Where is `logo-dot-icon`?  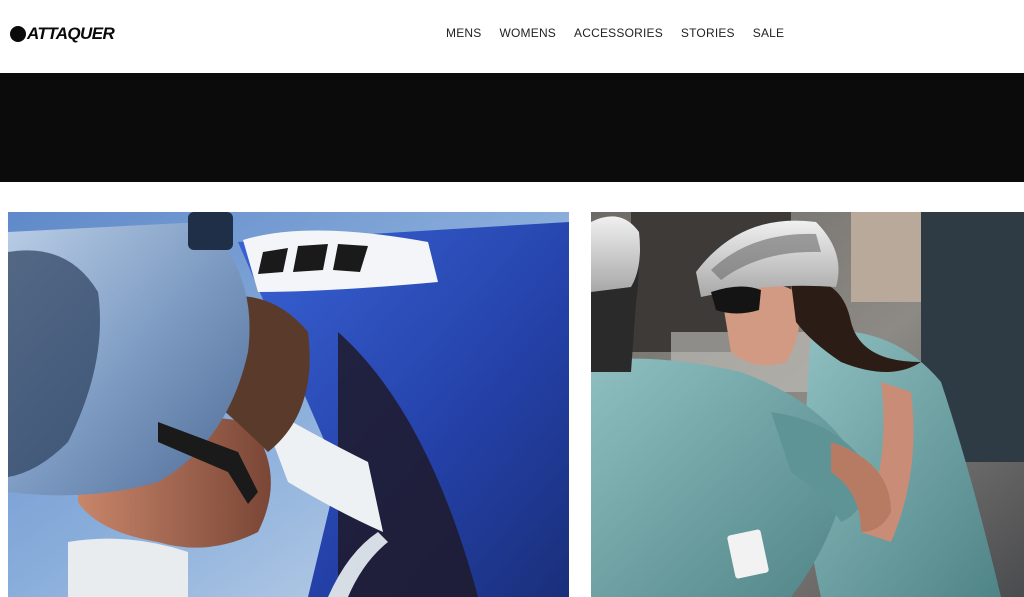
logo-dot-icon is located at coordinates (18, 34).